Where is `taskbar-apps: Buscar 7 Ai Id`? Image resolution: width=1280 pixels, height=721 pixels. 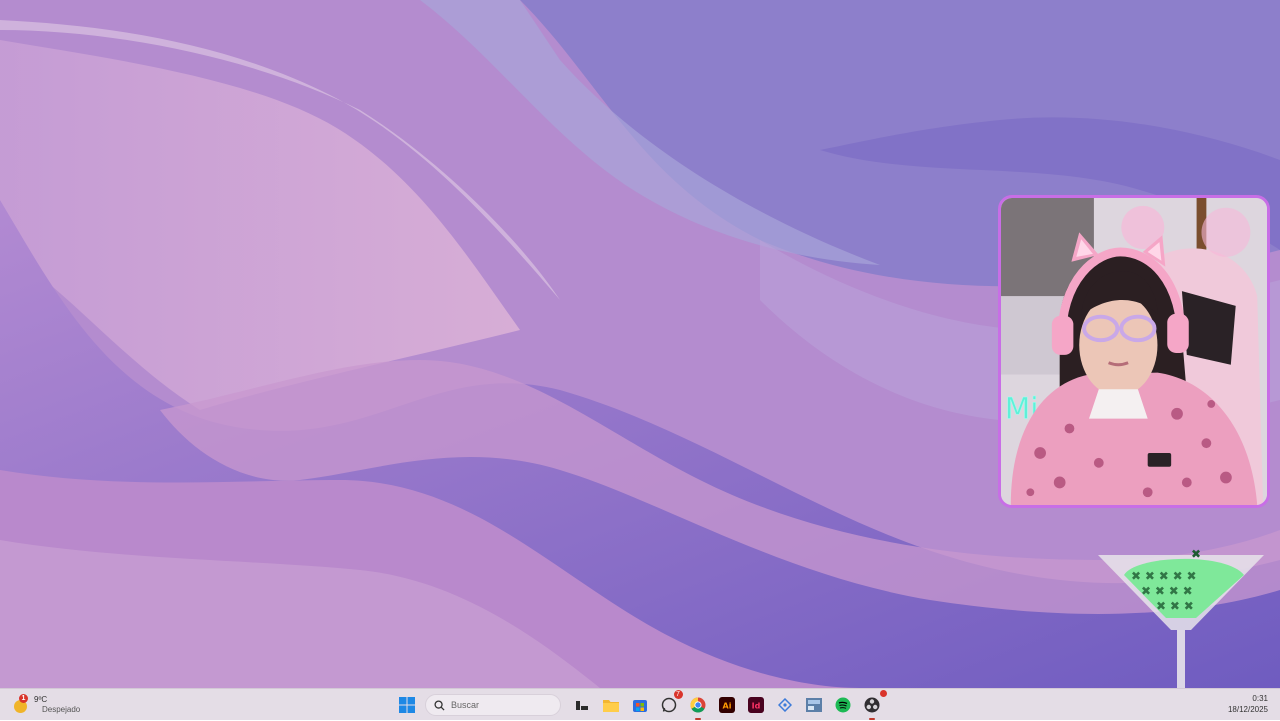
taskbar-apps: Buscar 7 Ai Id is located at coordinates (639, 705).